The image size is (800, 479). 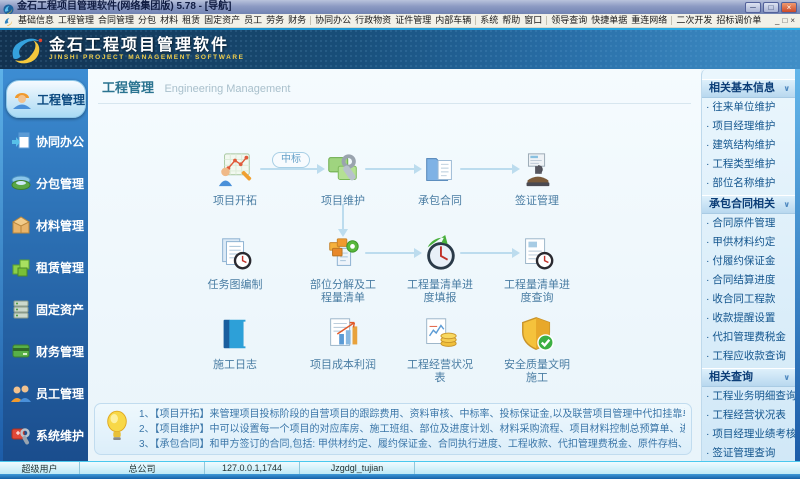 I want to click on right-panel-link: 项目经理业绩考核, so click(x=749, y=434).